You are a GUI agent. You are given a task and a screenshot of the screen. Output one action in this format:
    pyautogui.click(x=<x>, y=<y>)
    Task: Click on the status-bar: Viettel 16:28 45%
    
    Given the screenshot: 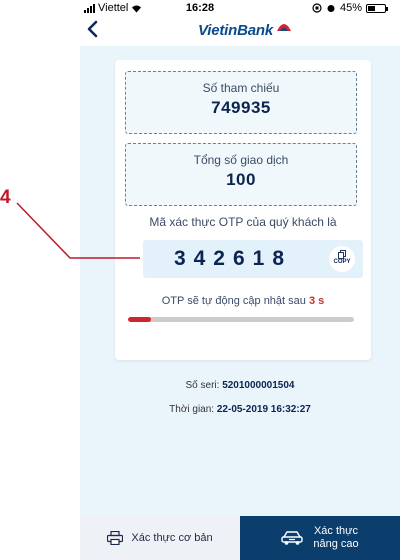 What is the action you would take?
    pyautogui.click(x=200, y=9)
    